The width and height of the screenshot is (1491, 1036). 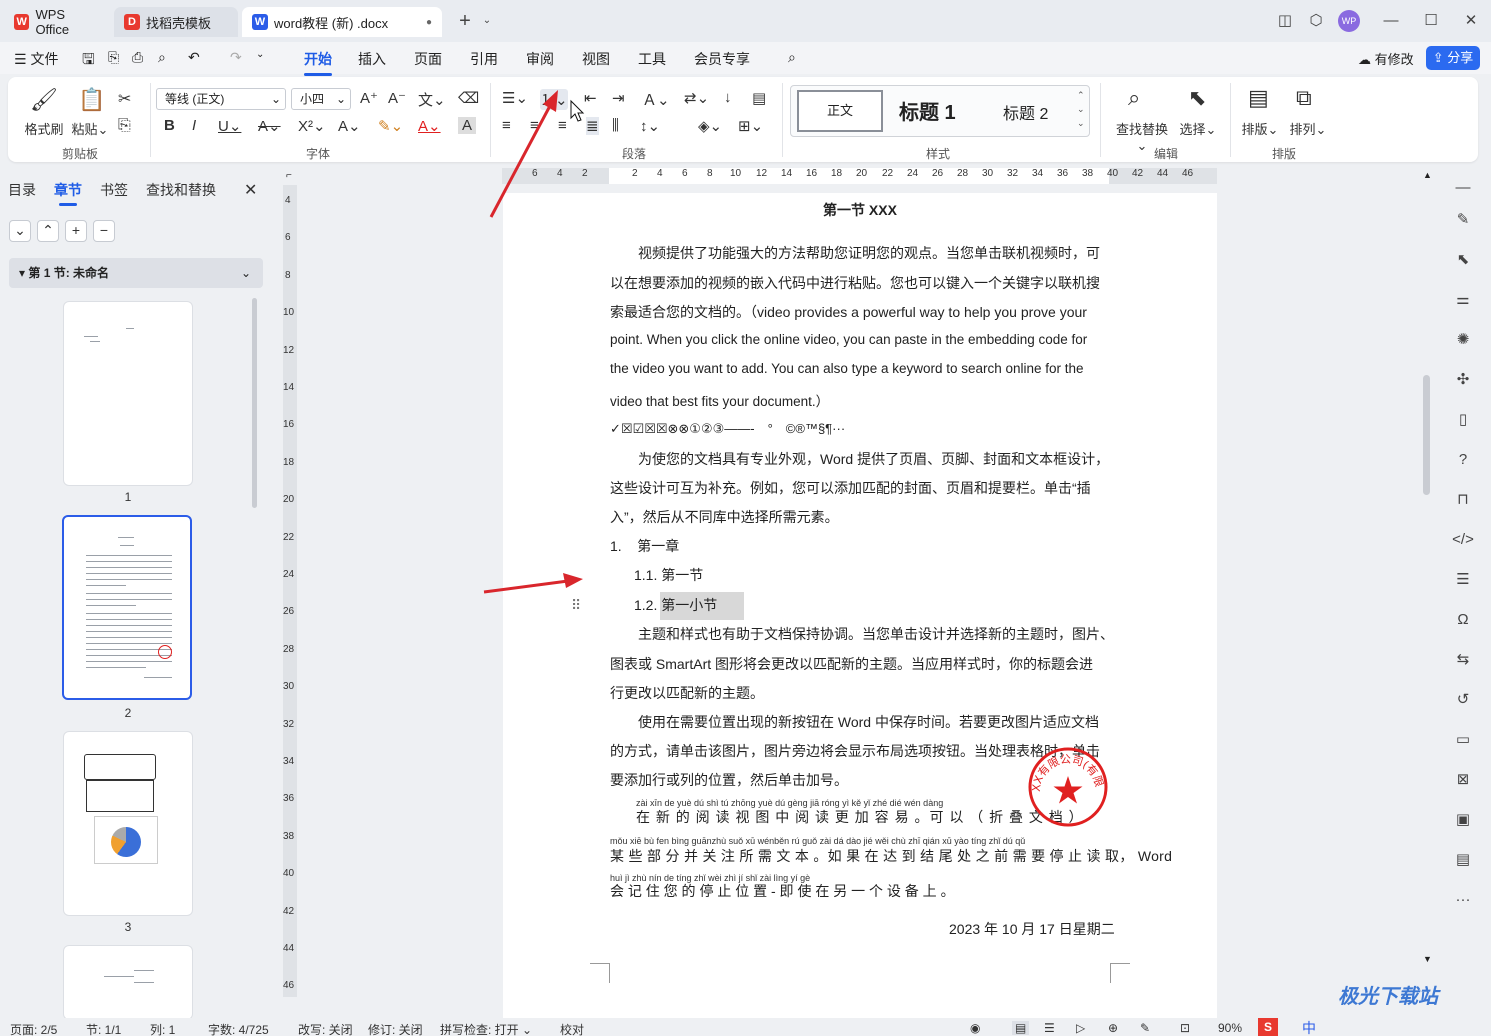 What do you see at coordinates (1080, 1028) in the screenshot?
I see `play-icon: ▷` at bounding box center [1080, 1028].